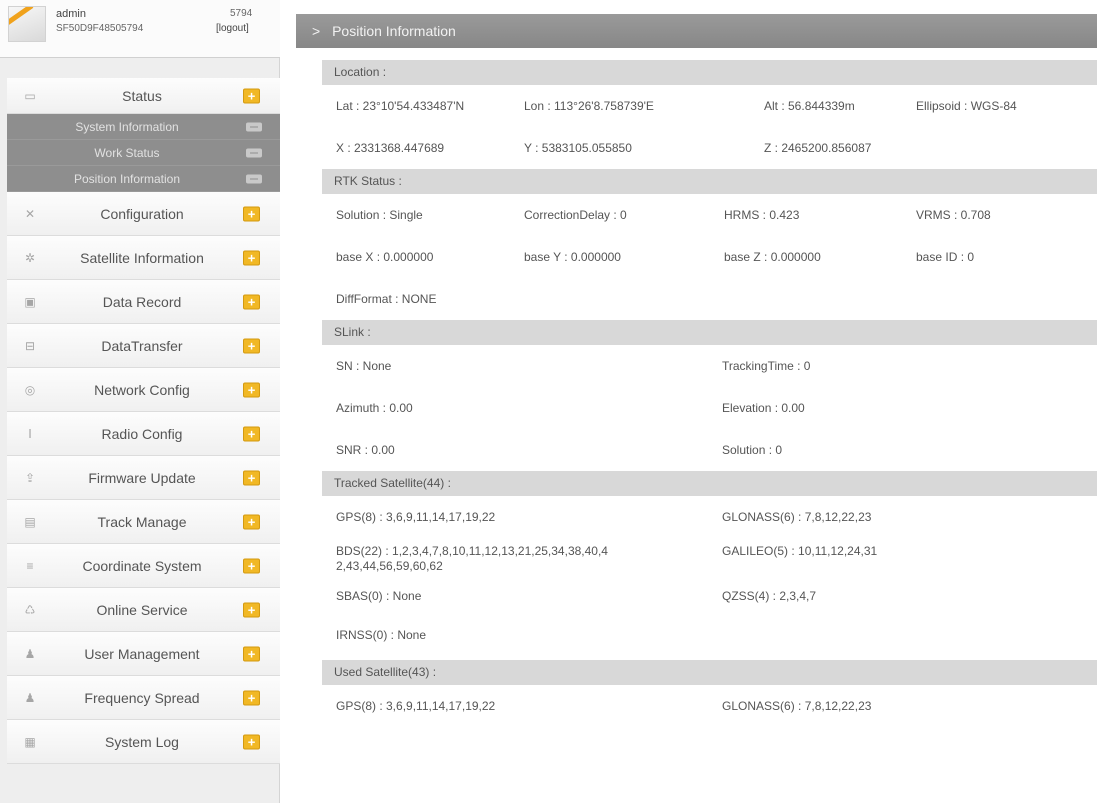 This screenshot has height=803, width=1097. I want to click on base-x: base X : 0.000000, so click(385, 257).